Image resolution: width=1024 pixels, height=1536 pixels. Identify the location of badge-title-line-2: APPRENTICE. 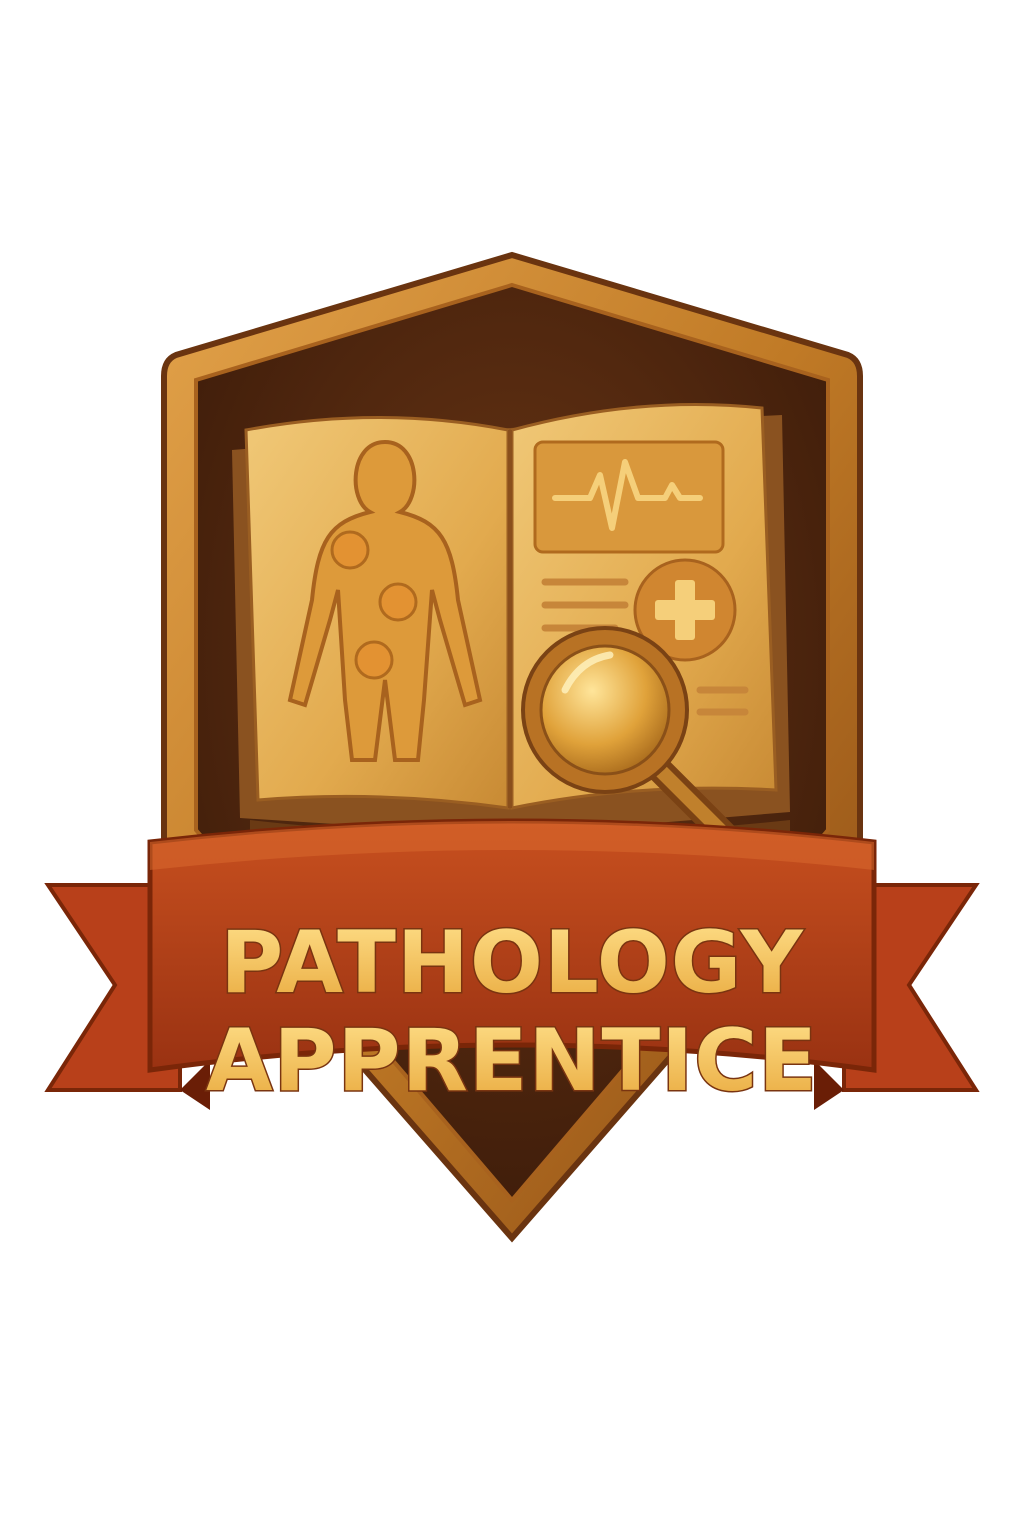
(512, 1061).